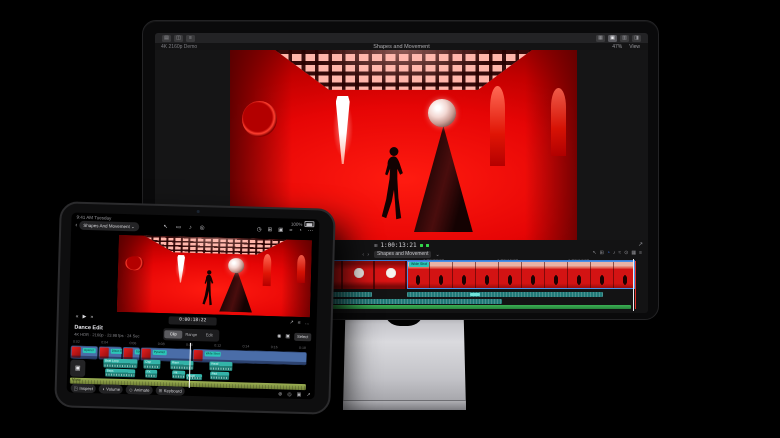 The width and height of the screenshot is (780, 438). I want to click on fullscreen-icon: ↗, so click(291, 323).